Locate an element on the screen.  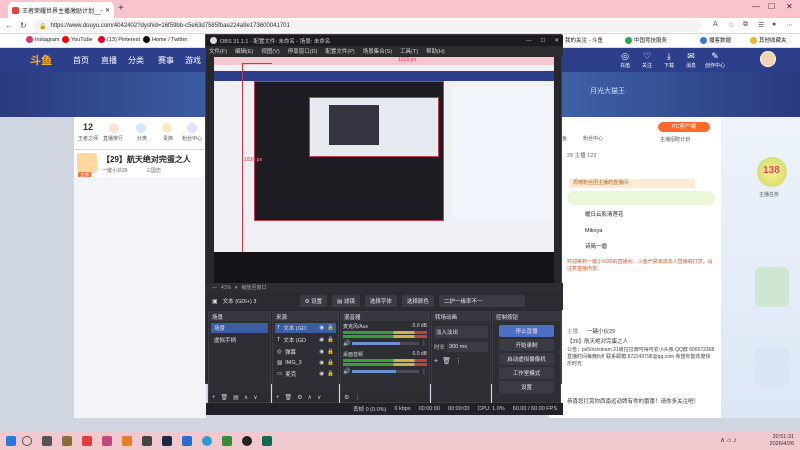
obs-taskbar-icon is located at coordinates (247, 441).